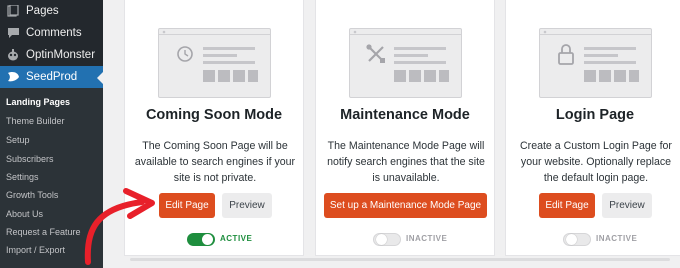 This screenshot has width=680, height=268. What do you see at coordinates (30, 159) in the screenshot?
I see `submenu-item-subscribers: Subscribers` at bounding box center [30, 159].